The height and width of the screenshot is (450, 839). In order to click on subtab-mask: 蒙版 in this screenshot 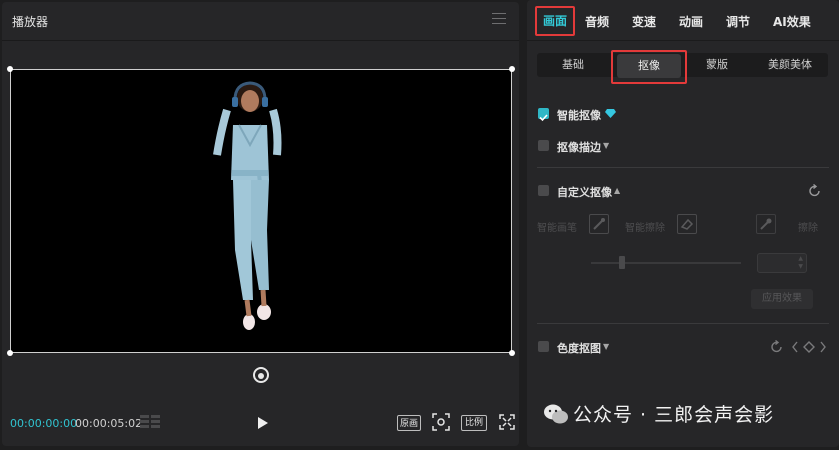, I will do `click(717, 65)`.